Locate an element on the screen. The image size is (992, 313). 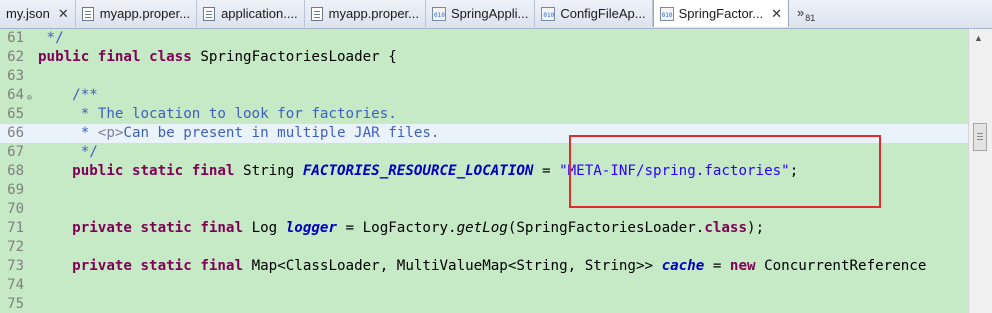
line-number: 66 is located at coordinates (15, 133).